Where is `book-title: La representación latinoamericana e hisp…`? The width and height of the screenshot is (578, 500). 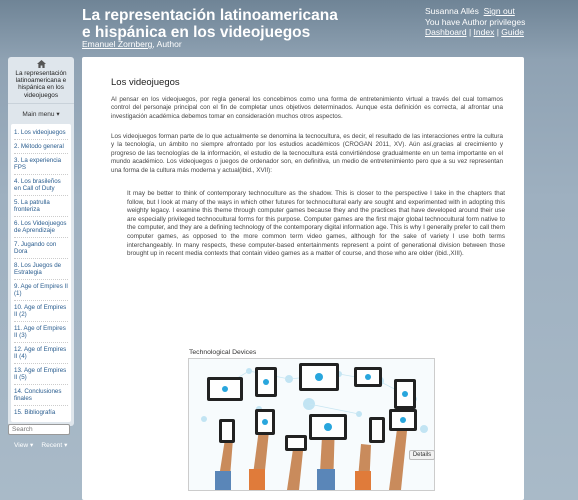
book-title: La representación latinoamericana e hisp… is located at coordinates (212, 24).